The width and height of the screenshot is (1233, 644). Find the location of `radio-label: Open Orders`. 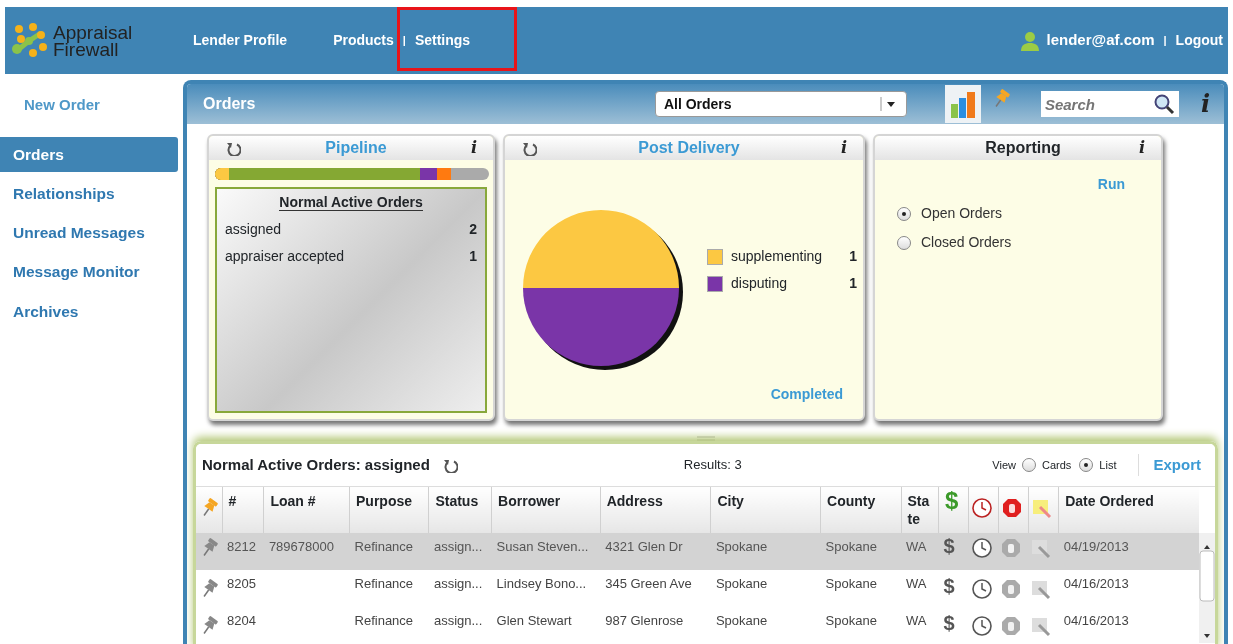

radio-label: Open Orders is located at coordinates (961, 213).